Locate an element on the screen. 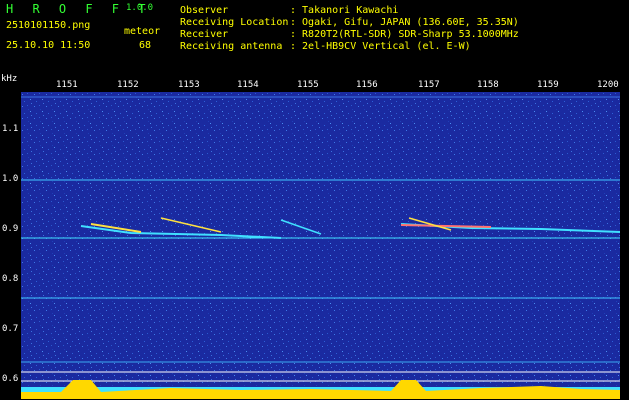 This screenshot has width=629, height=400. app-version: 1.0.0 is located at coordinates (140, 8).